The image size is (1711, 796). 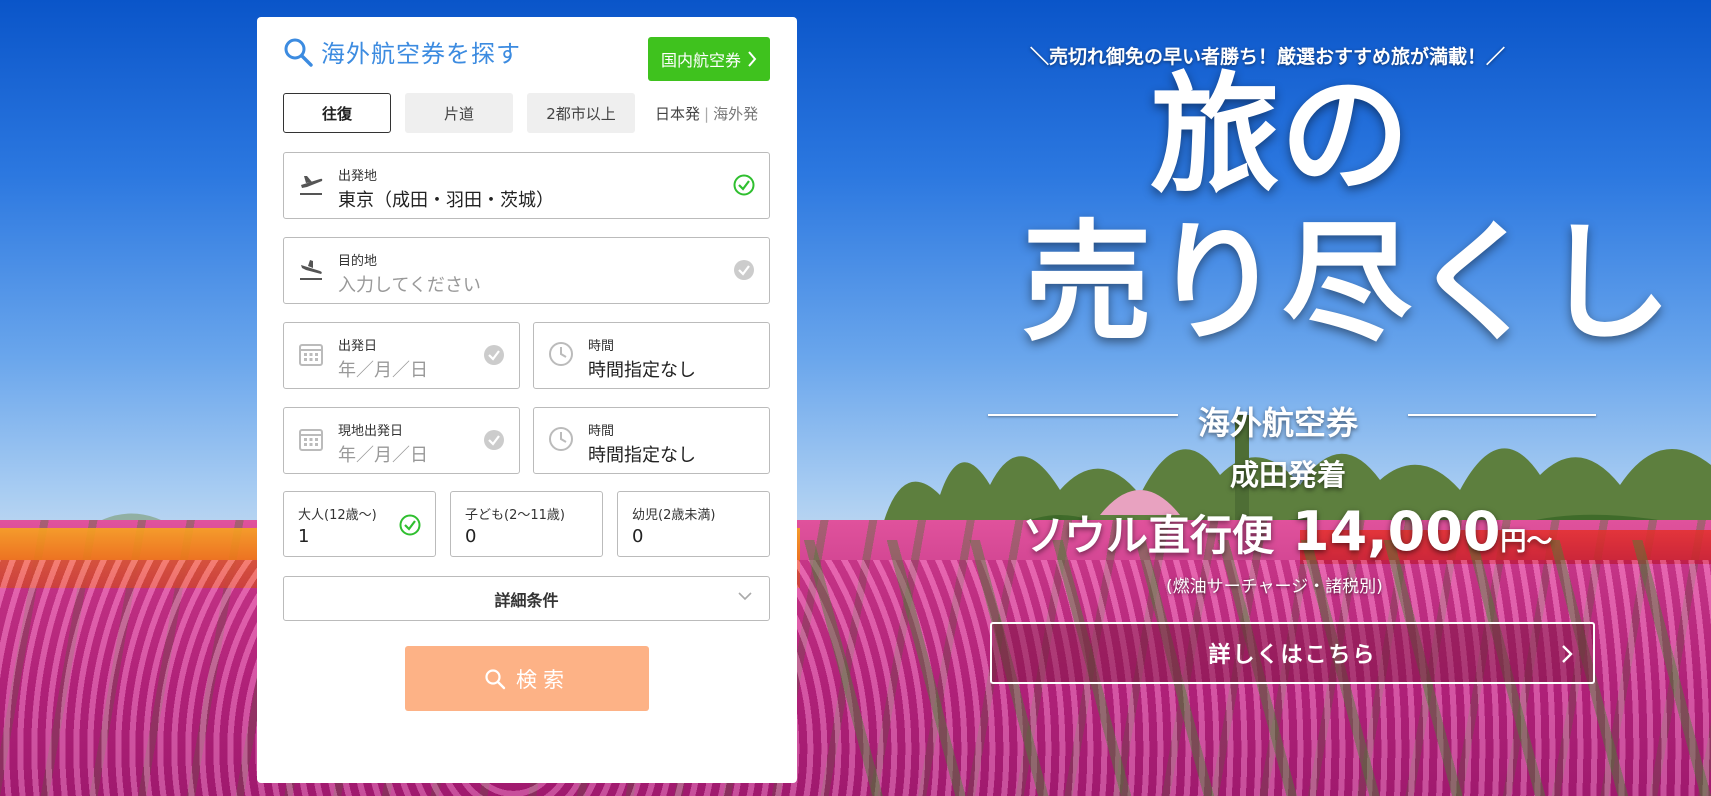 I want to click on promo-category: 海外航空券, so click(x=1278, y=423).